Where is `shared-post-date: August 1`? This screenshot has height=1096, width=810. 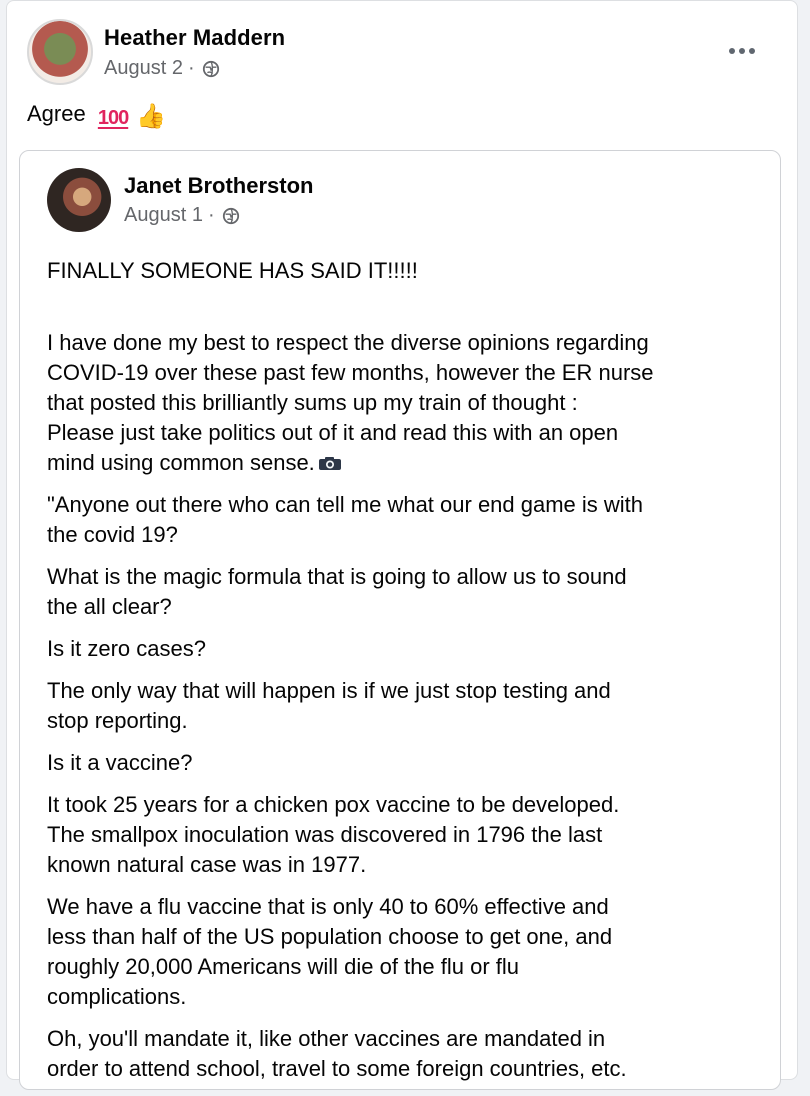
shared-post-date: August 1 is located at coordinates (163, 215).